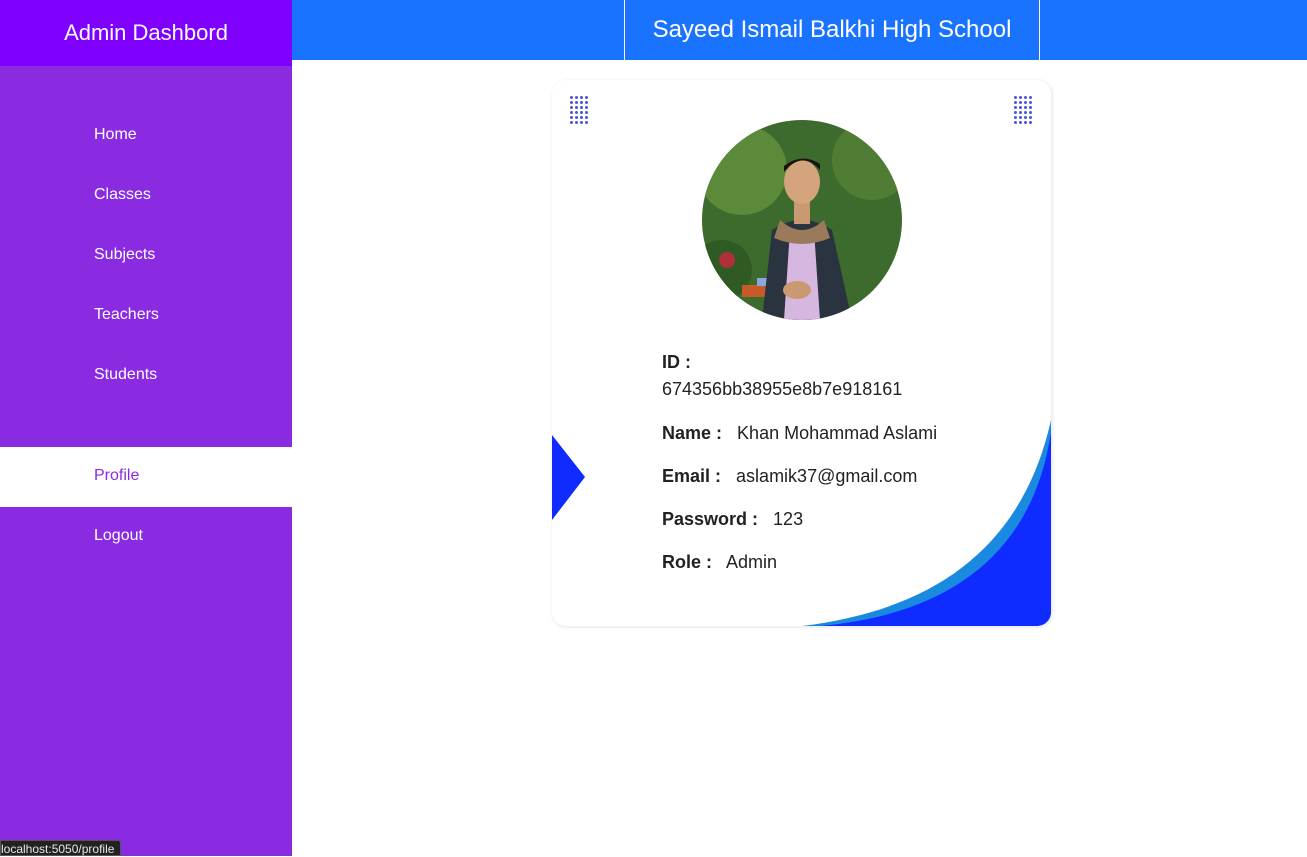  I want to click on id-value: 674356bb38955e8b7e918161, so click(782, 389).